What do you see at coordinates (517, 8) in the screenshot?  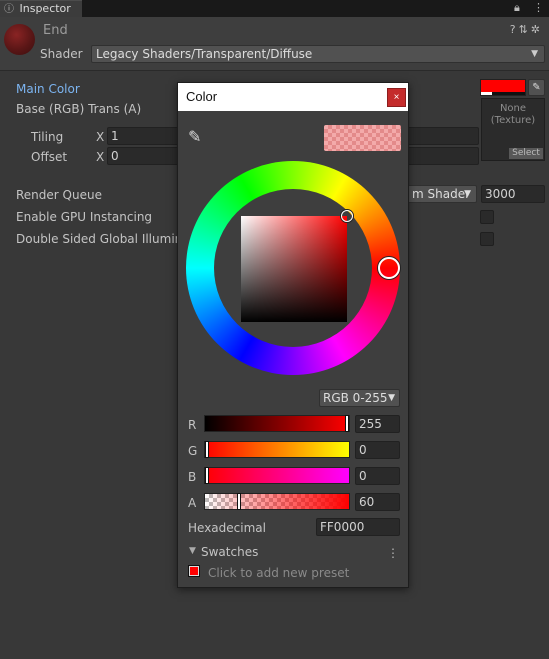 I see `lock-icon: 🔒︎` at bounding box center [517, 8].